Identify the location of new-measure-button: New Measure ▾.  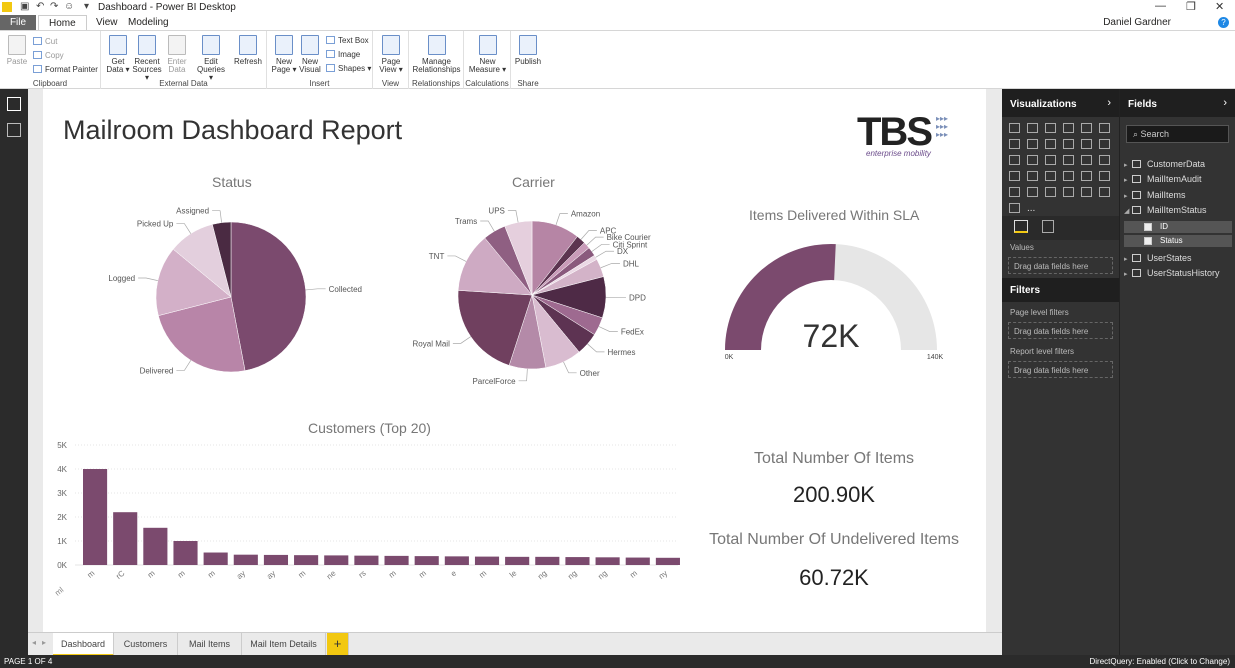
(487, 54).